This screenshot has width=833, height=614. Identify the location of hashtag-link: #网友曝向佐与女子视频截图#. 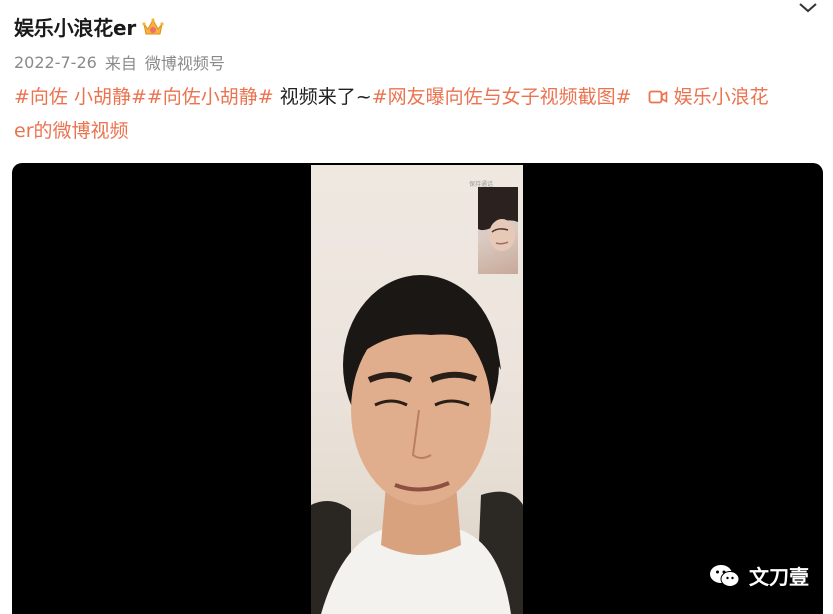
(502, 97).